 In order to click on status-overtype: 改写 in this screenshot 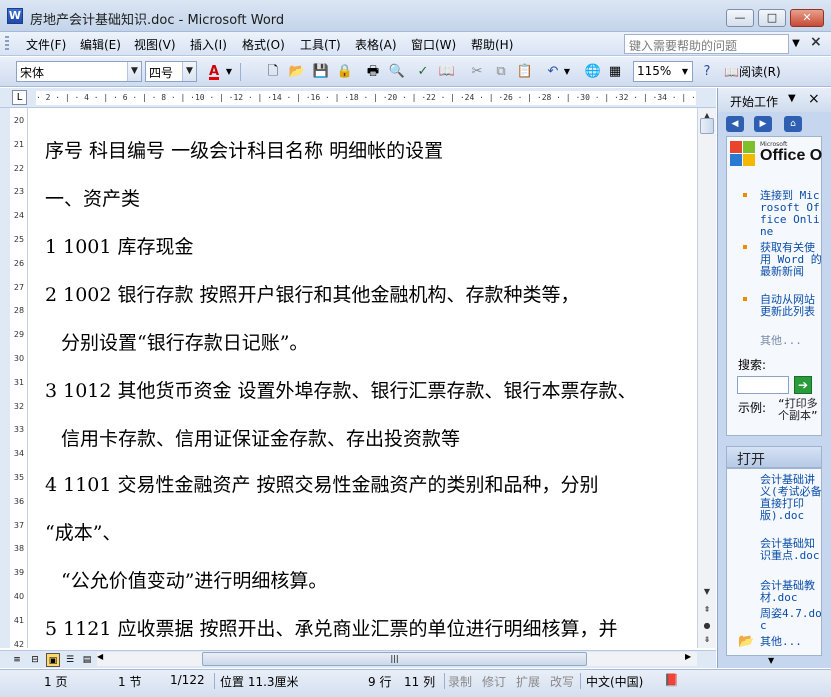, I will do `click(562, 681)`.